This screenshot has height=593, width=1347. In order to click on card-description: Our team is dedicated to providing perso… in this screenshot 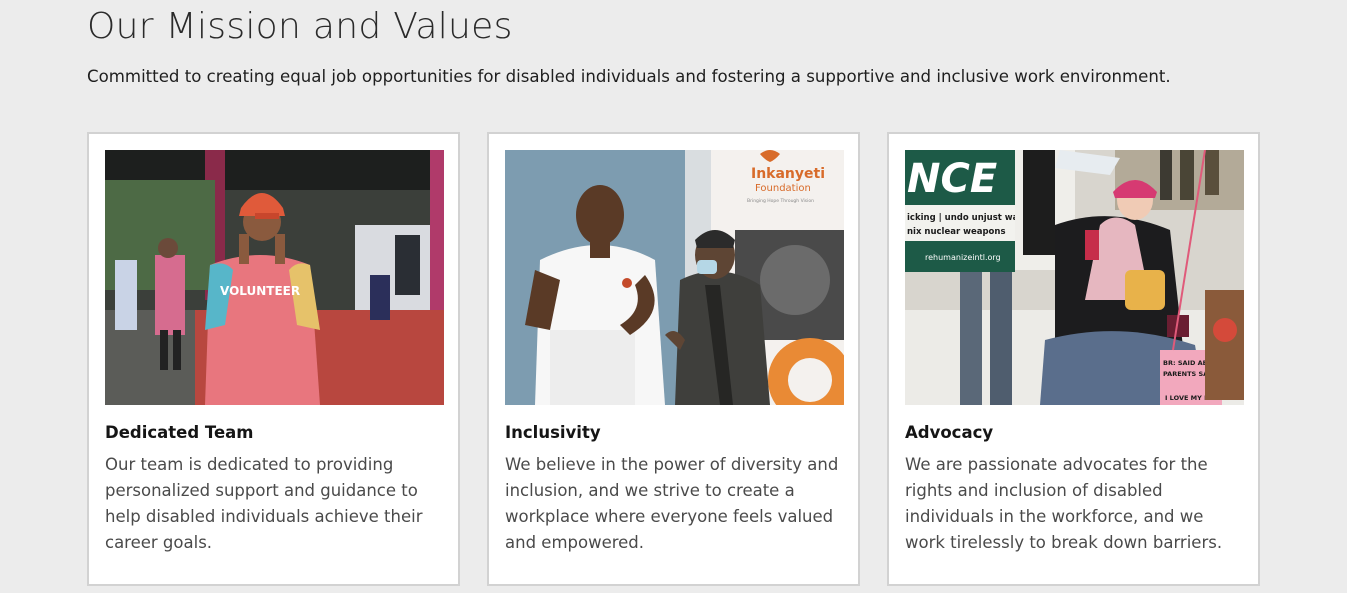, I will do `click(264, 503)`.